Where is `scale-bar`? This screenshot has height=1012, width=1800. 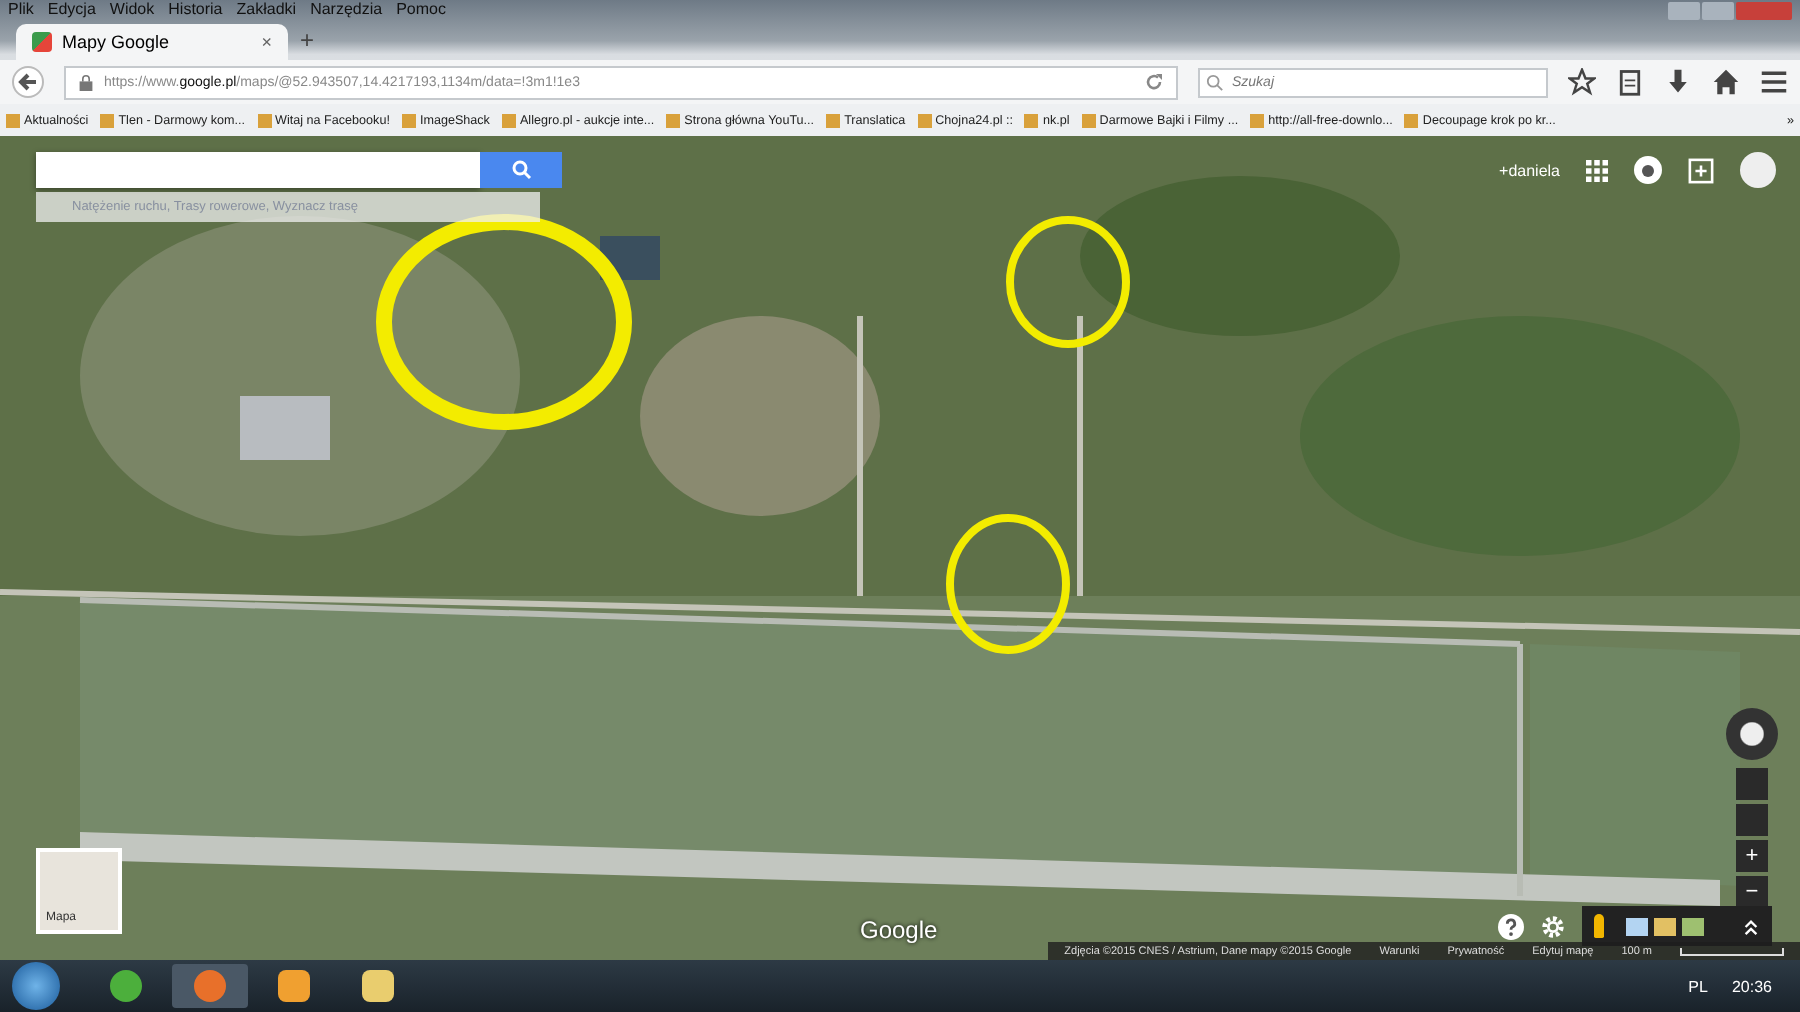 scale-bar is located at coordinates (1732, 951).